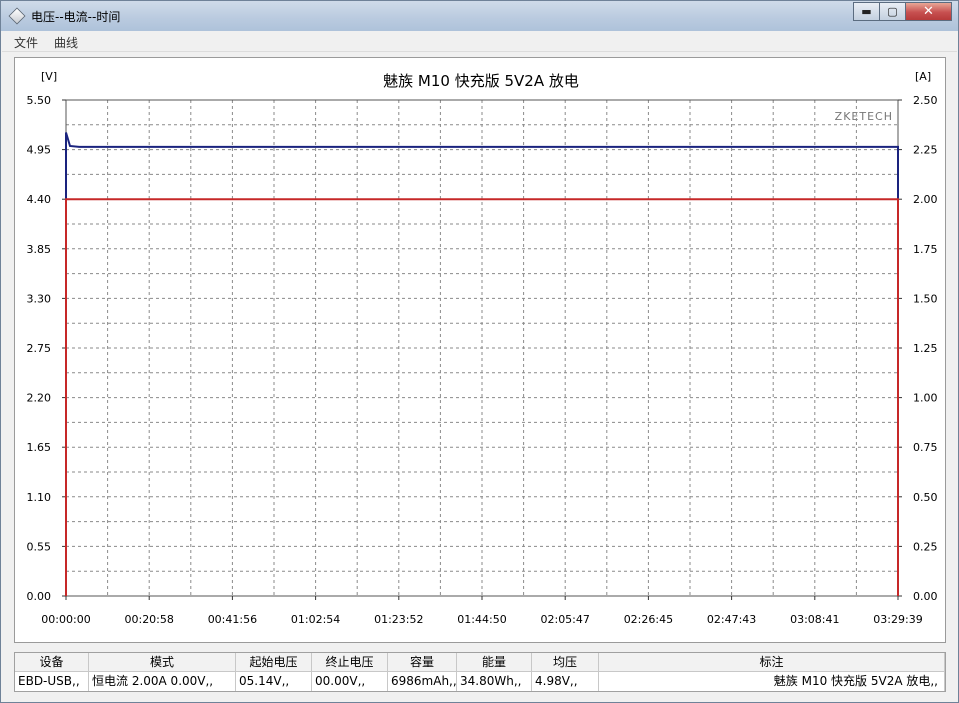 Image resolution: width=959 pixels, height=703 pixels. What do you see at coordinates (772, 681) in the screenshot?
I see `col-note-cell: 魅族 M10 快充版 5V2A 放电,,` at bounding box center [772, 681].